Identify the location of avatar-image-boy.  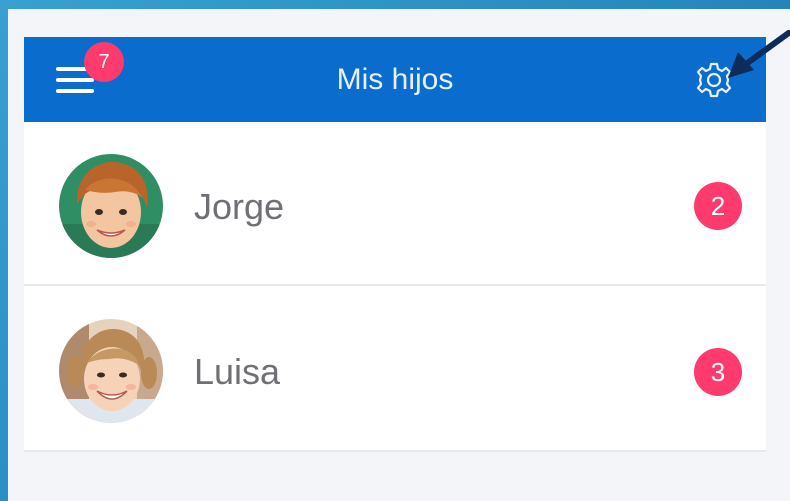
(111, 206).